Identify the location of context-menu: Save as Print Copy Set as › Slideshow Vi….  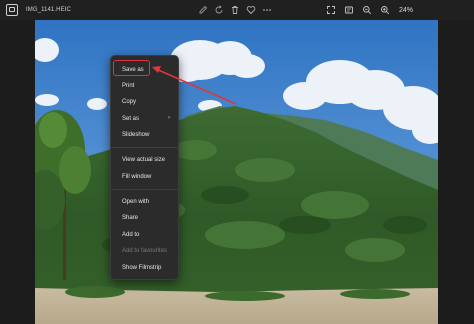
(144, 167).